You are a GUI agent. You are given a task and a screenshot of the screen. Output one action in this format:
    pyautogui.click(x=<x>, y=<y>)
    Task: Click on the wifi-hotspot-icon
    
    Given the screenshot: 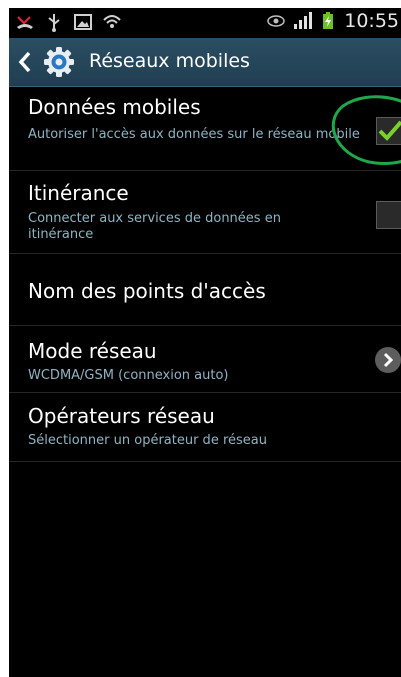 What is the action you would take?
    pyautogui.click(x=112, y=22)
    